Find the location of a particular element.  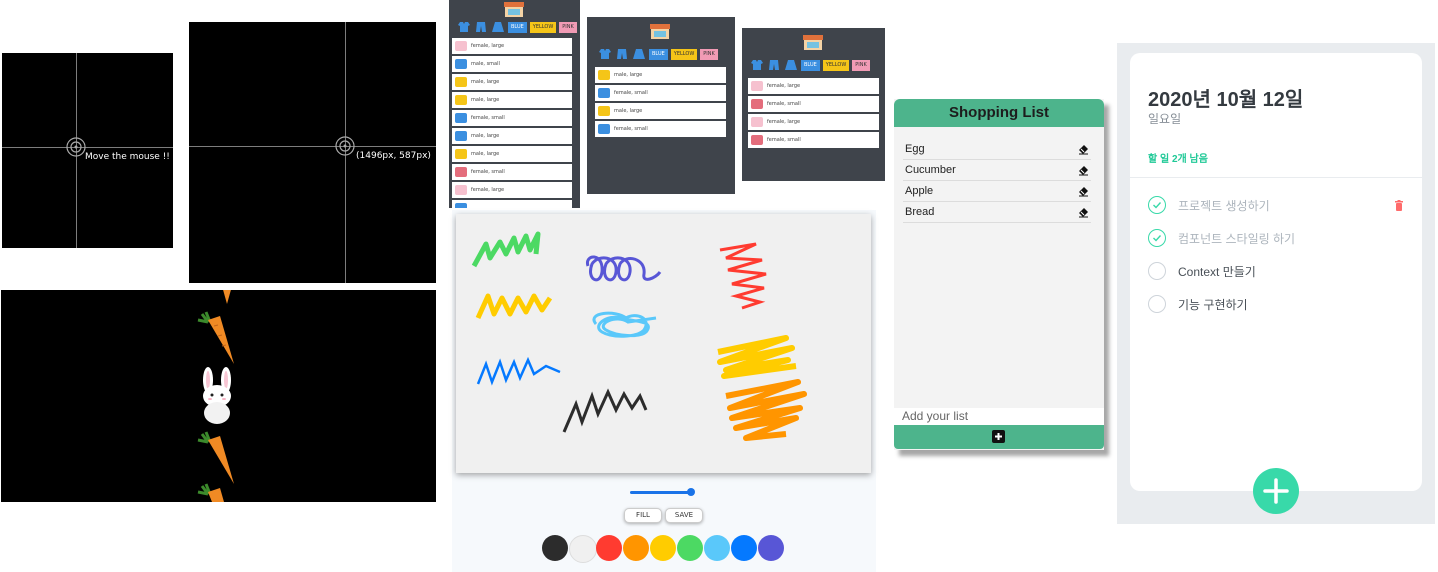

divider is located at coordinates (1276, 177).